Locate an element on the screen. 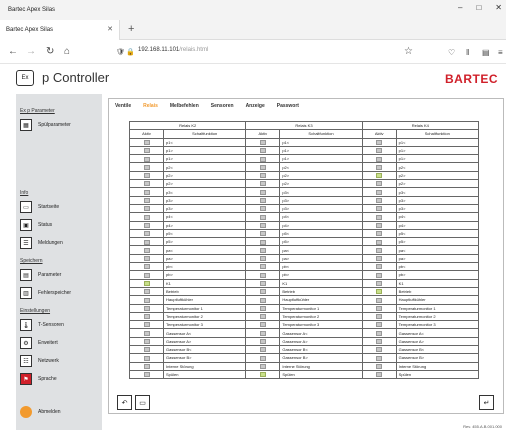 The image size is (506, 436). reload-icon: ↻ is located at coordinates (50, 51).